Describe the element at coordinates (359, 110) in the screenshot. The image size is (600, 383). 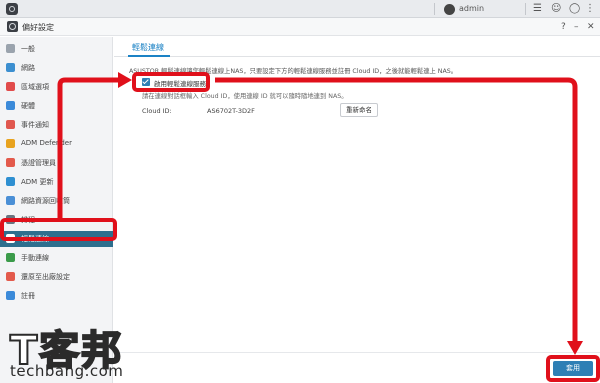
I see `rename-button: 重新命名` at that location.